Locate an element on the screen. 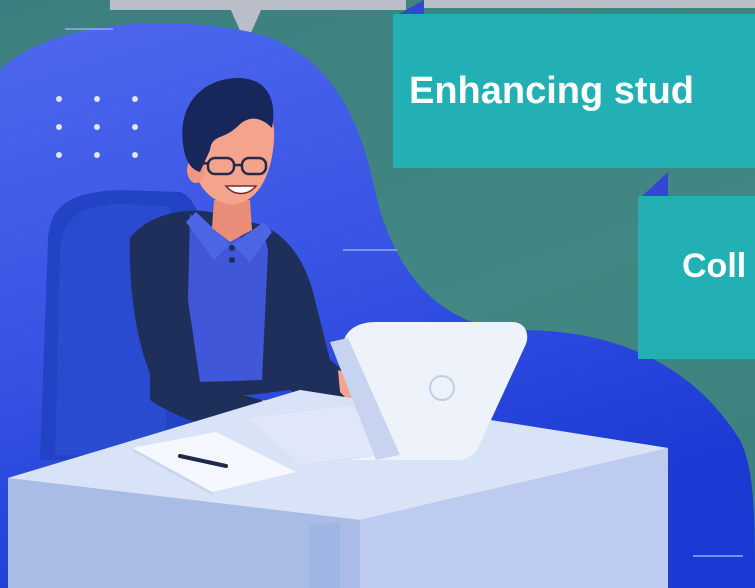 The width and height of the screenshot is (755, 588). callout-subheading: Coll is located at coordinates (696, 277).